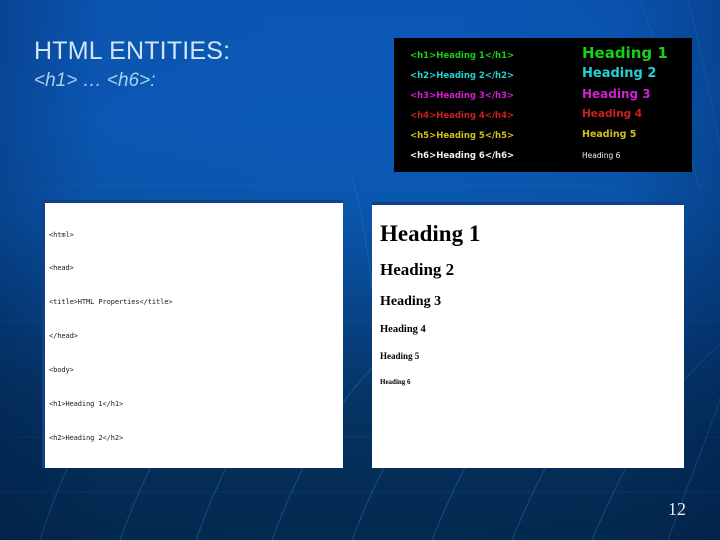 Image resolution: width=720 pixels, height=540 pixels. Describe the element at coordinates (612, 114) in the screenshot. I see `black-output-heading: Heading 4` at that location.